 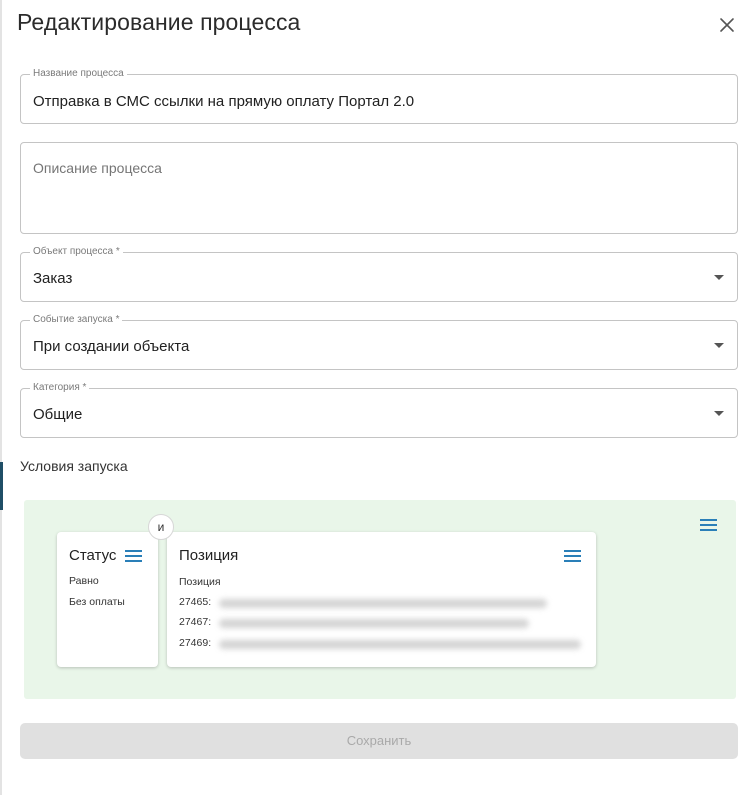 I want to click on position-card-menu-button, so click(x=573, y=556).